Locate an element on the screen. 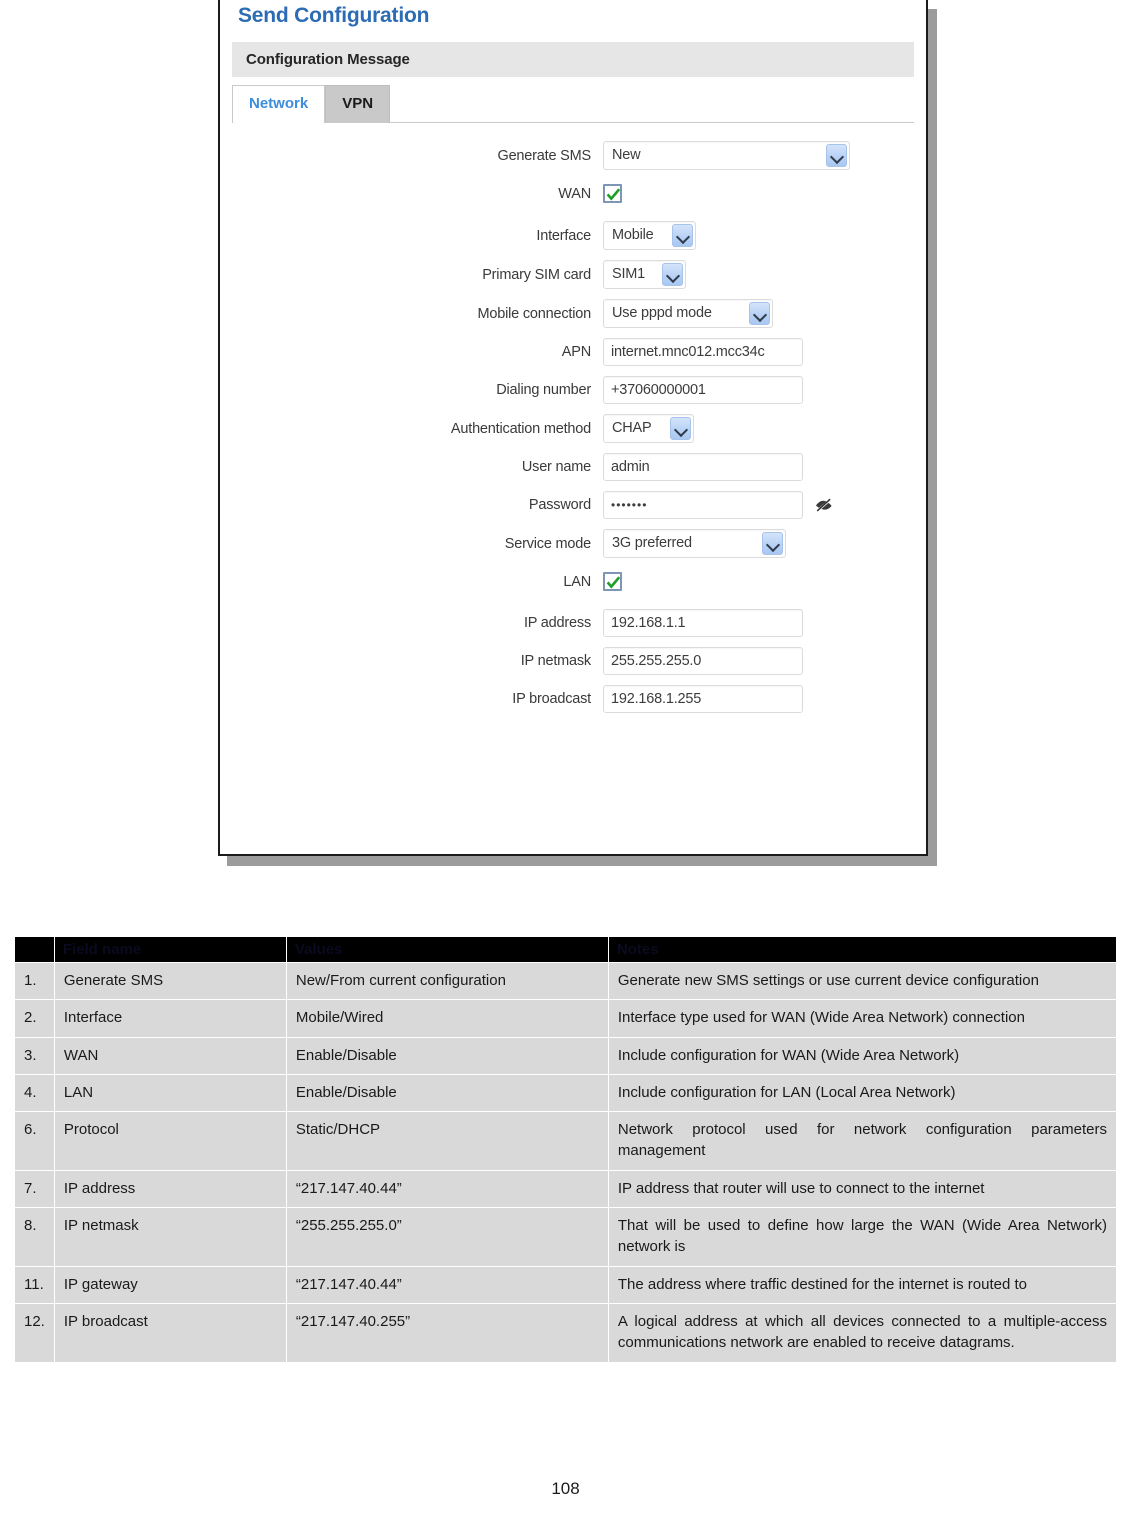 The width and height of the screenshot is (1131, 1513). tab-strip: Network VPN is located at coordinates (573, 104).